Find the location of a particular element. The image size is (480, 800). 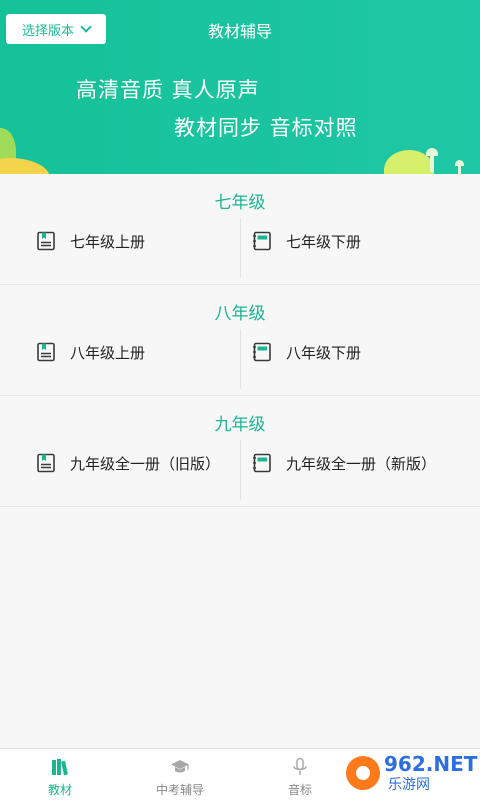

book-item: 八年级上册 is located at coordinates (90, 352).